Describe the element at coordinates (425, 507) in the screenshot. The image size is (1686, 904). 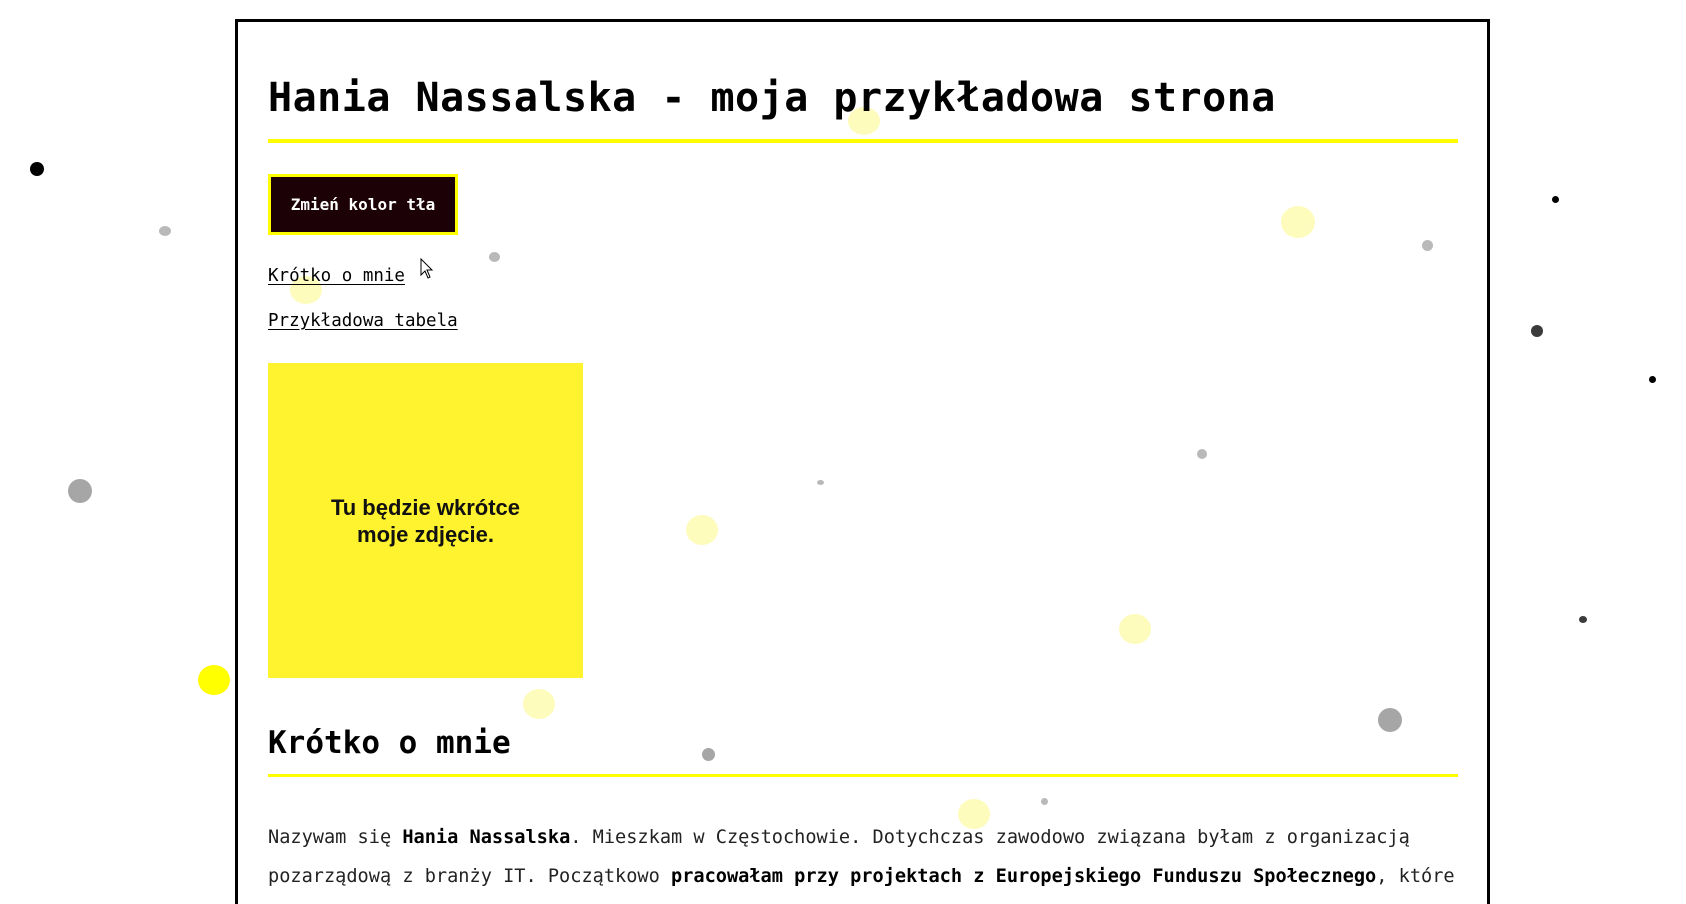
I see `photo-placeholder-line1: Tu będzie wkrótce` at that location.